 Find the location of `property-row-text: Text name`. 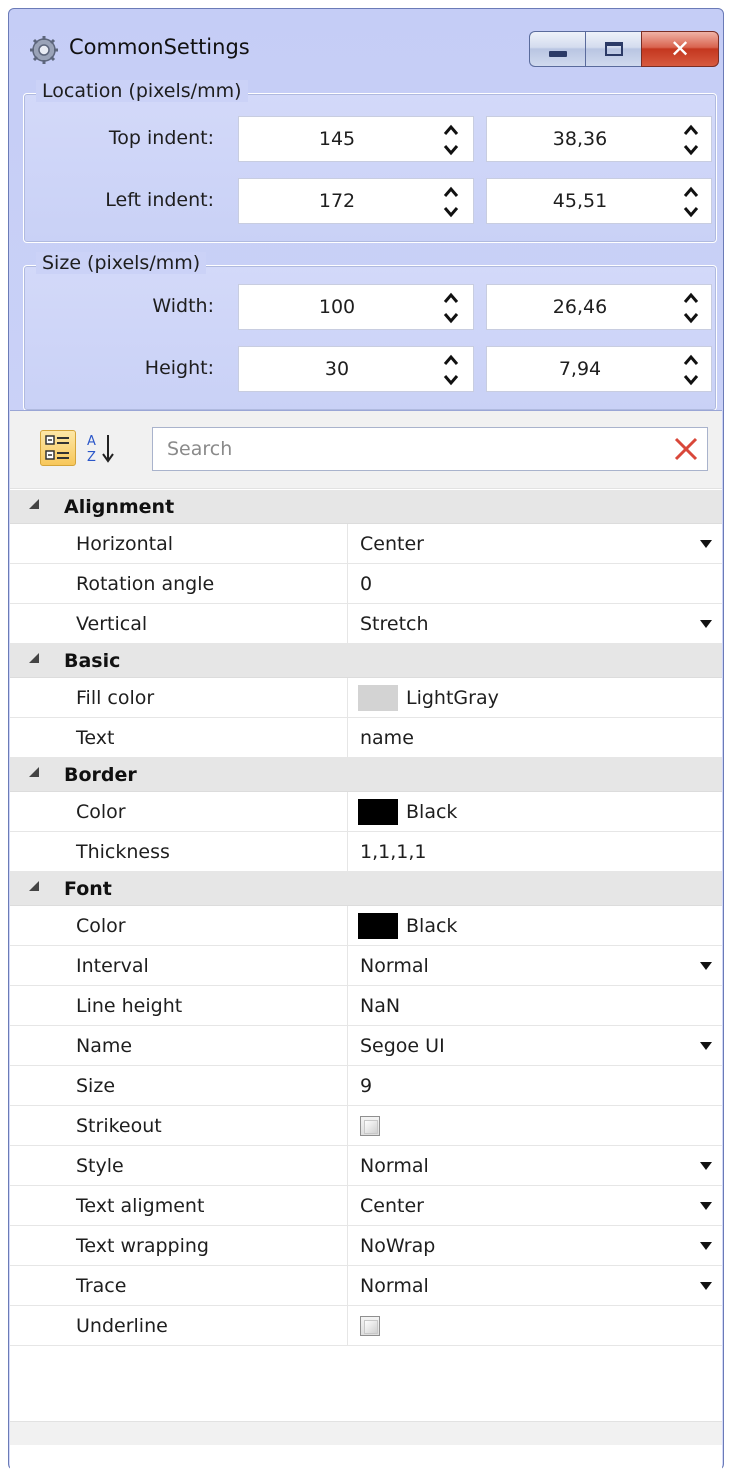

property-row-text: Text name is located at coordinates (366, 738).